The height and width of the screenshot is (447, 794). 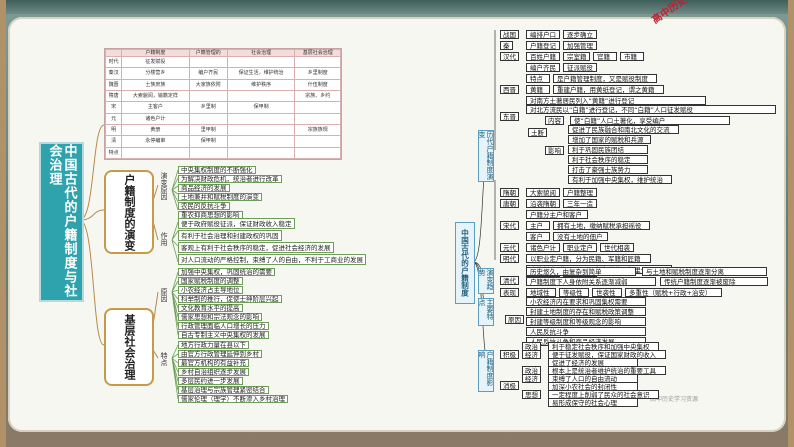 What do you see at coordinates (208, 84) in the screenshot?
I see `table-cell: 大家族依附` at bounding box center [208, 84].